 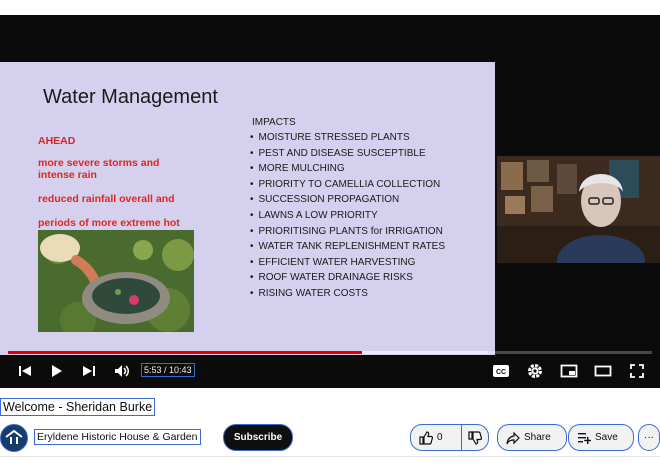 I want to click on save-button: Save, so click(x=601, y=437).